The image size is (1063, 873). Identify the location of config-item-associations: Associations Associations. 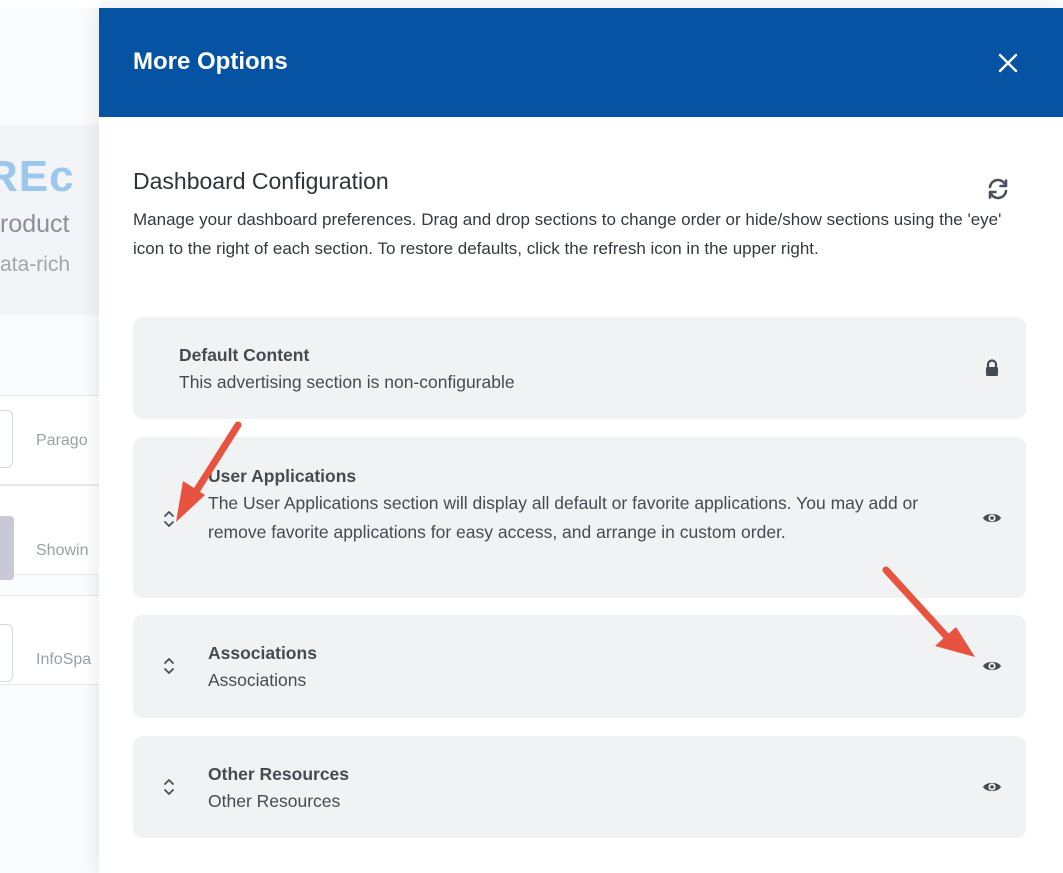
(579, 666).